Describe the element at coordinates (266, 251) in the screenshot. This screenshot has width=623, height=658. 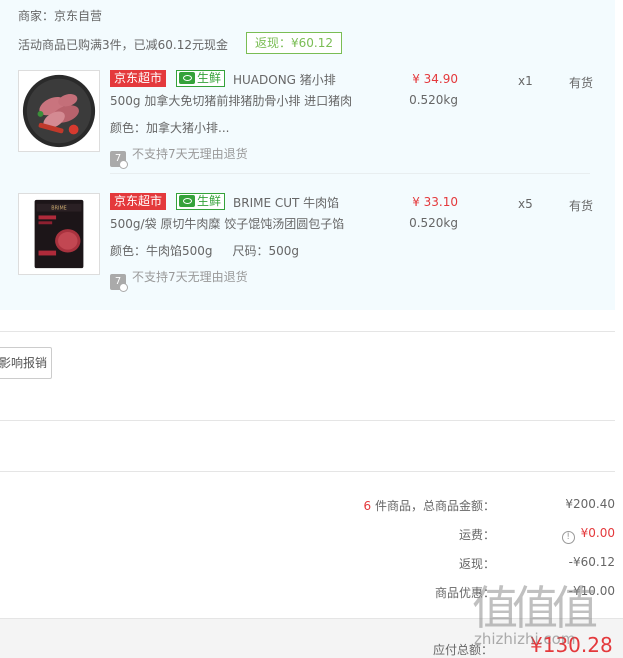
I see `attr-size: 尺码：500g` at that location.